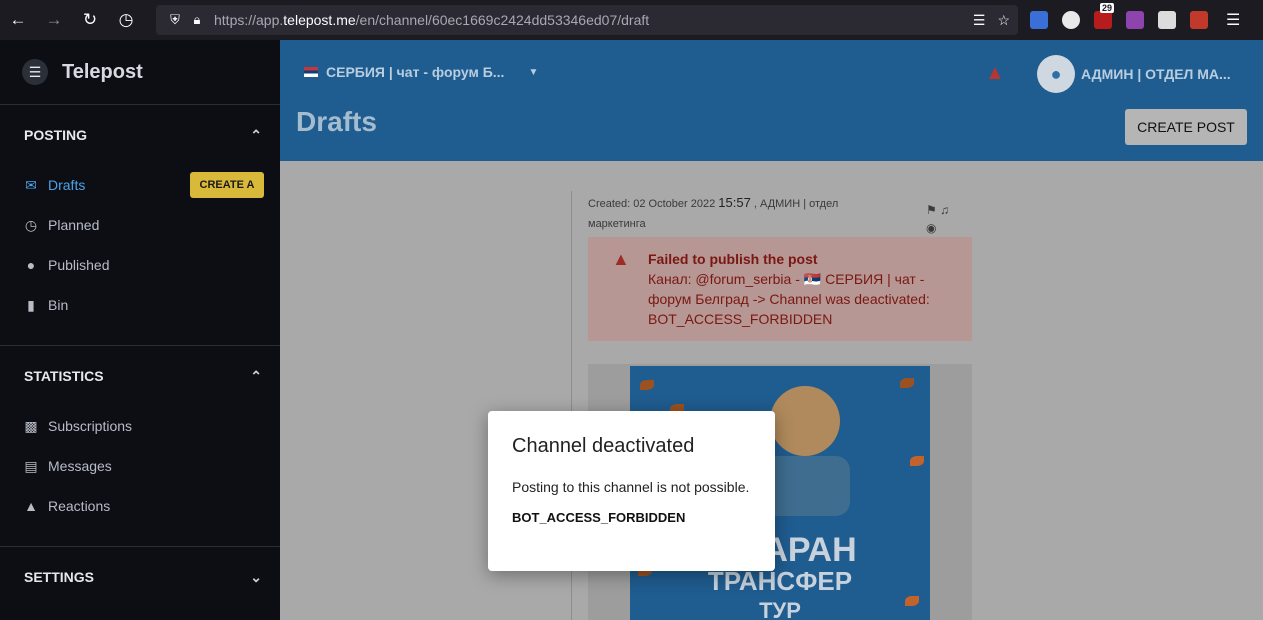 This screenshot has height=620, width=1263. What do you see at coordinates (31, 304) in the screenshot?
I see `trash-icon: ▮` at bounding box center [31, 304].